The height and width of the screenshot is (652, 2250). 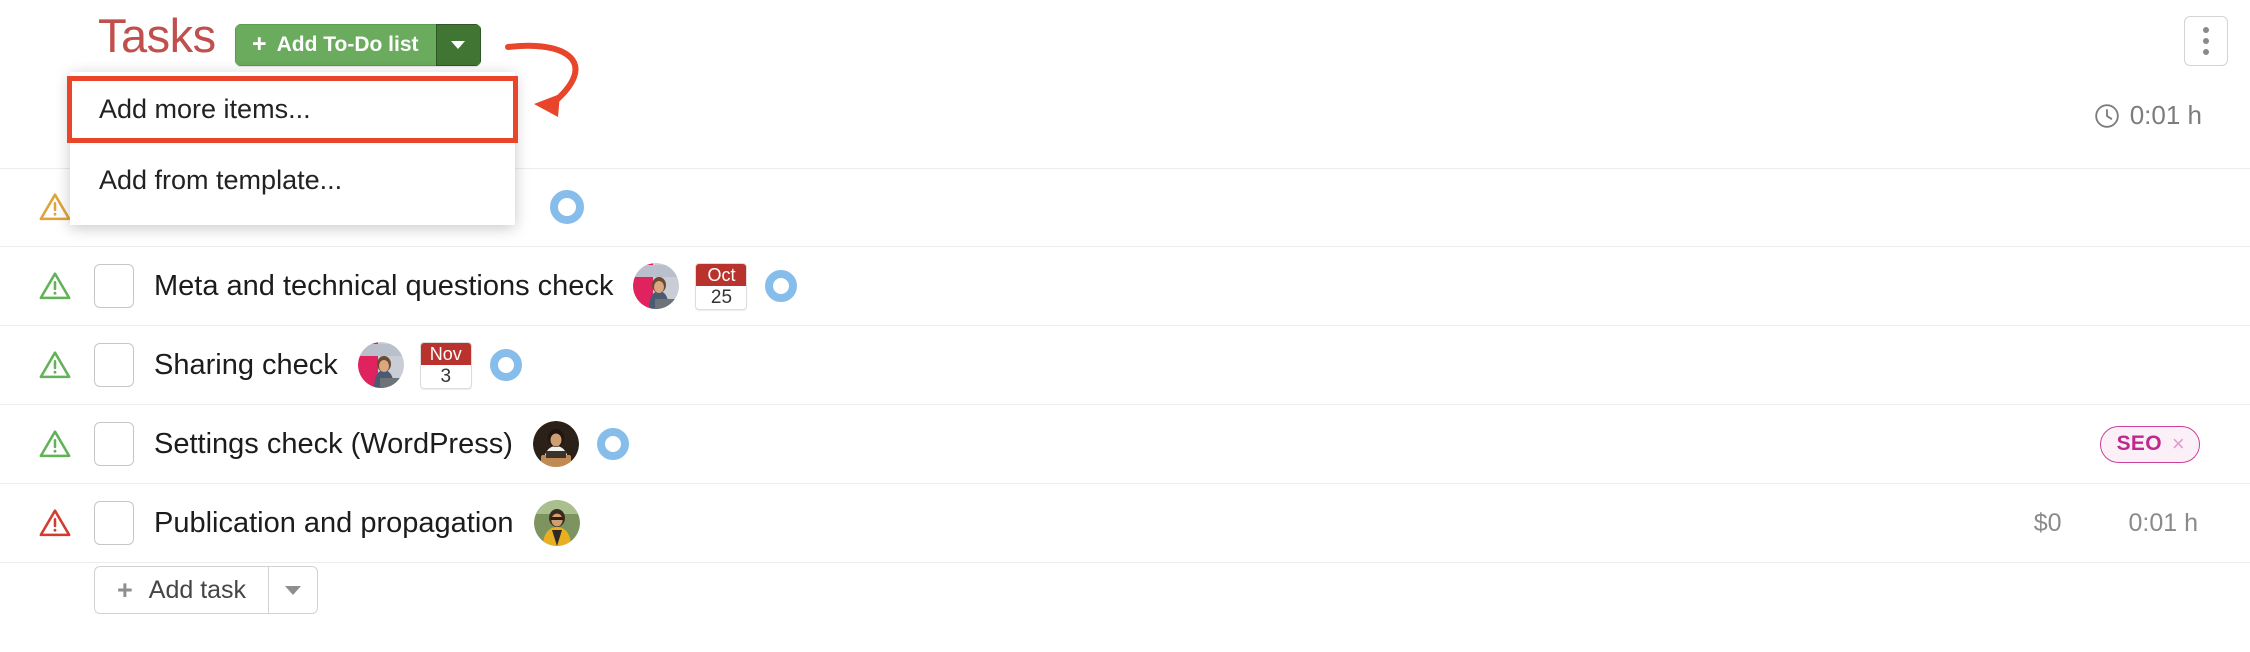 I want to click on add-todo-list-dropdown-toggle, so click(x=458, y=45).